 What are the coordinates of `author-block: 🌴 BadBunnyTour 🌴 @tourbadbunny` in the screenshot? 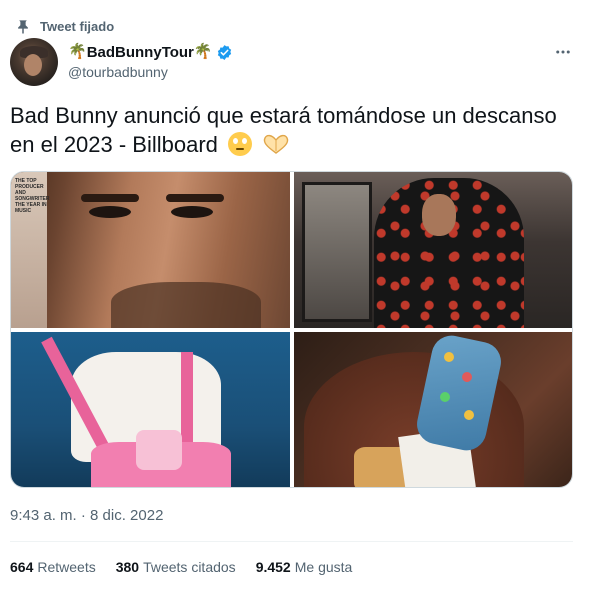 It's located at (150, 61).